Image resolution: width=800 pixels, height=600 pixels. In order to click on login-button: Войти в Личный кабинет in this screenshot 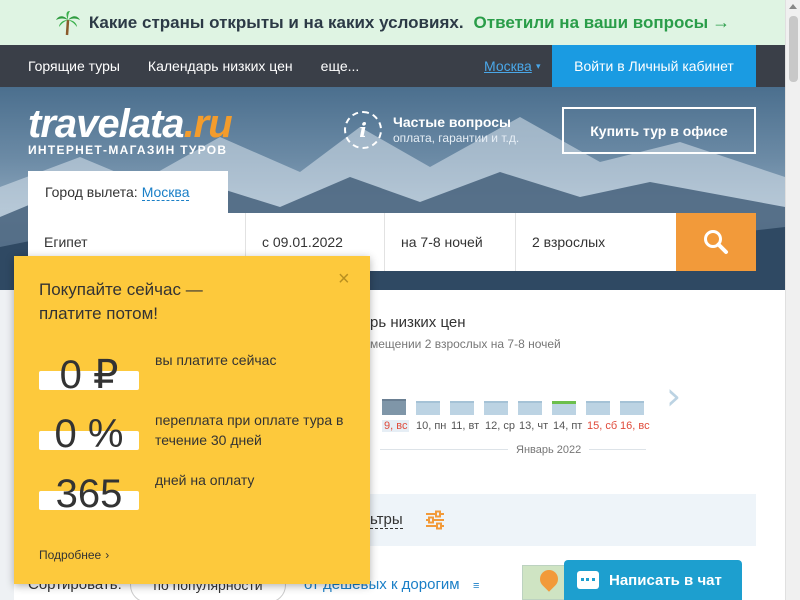, I will do `click(654, 66)`.